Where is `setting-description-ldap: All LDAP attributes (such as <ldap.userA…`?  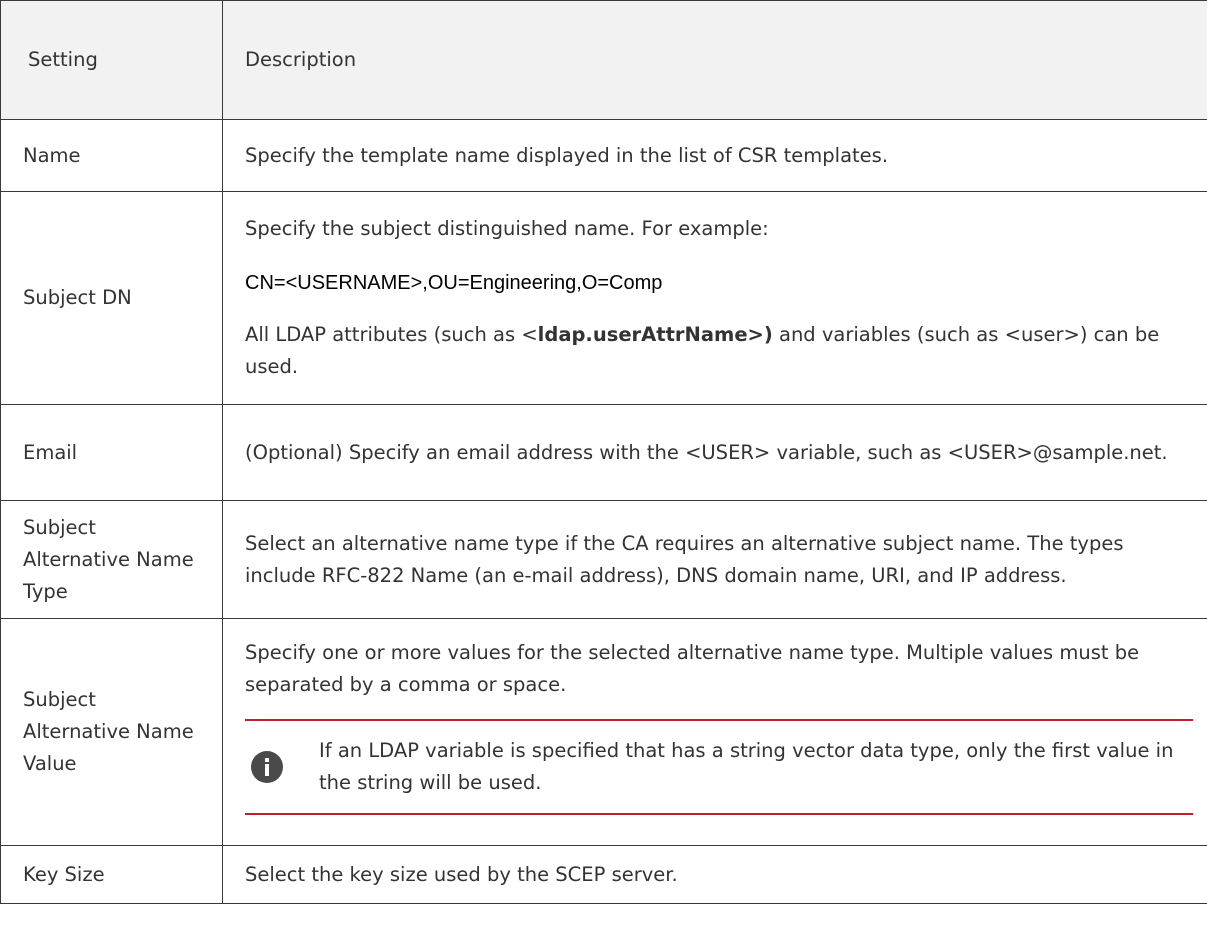 setting-description-ldap: All LDAP attributes (such as <ldap.userA… is located at coordinates (719, 351).